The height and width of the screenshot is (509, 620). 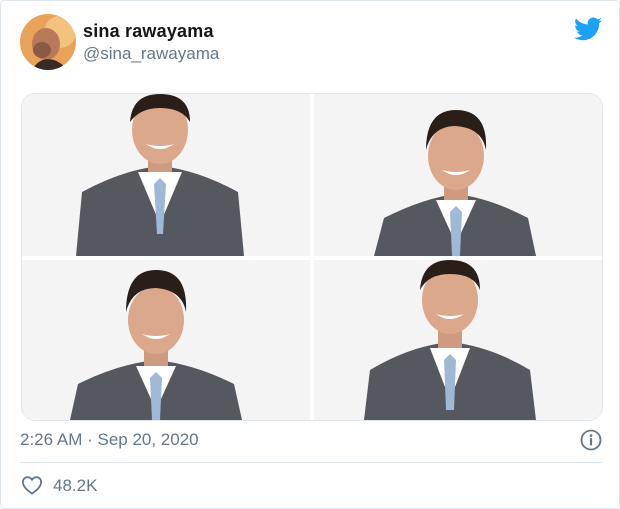 I want to click on display-name: sina rawayama, so click(x=148, y=31).